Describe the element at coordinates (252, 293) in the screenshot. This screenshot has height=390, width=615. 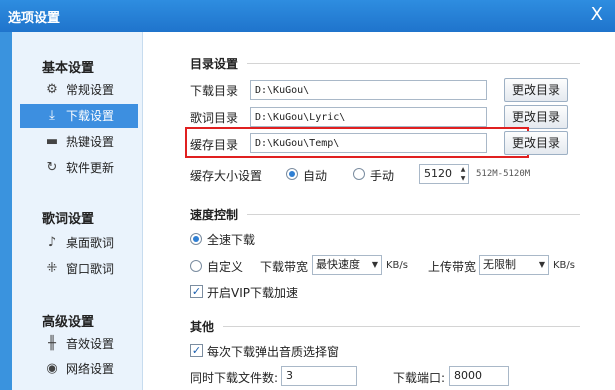
I see `vip-accel-label: 开启VIP下载加速` at that location.